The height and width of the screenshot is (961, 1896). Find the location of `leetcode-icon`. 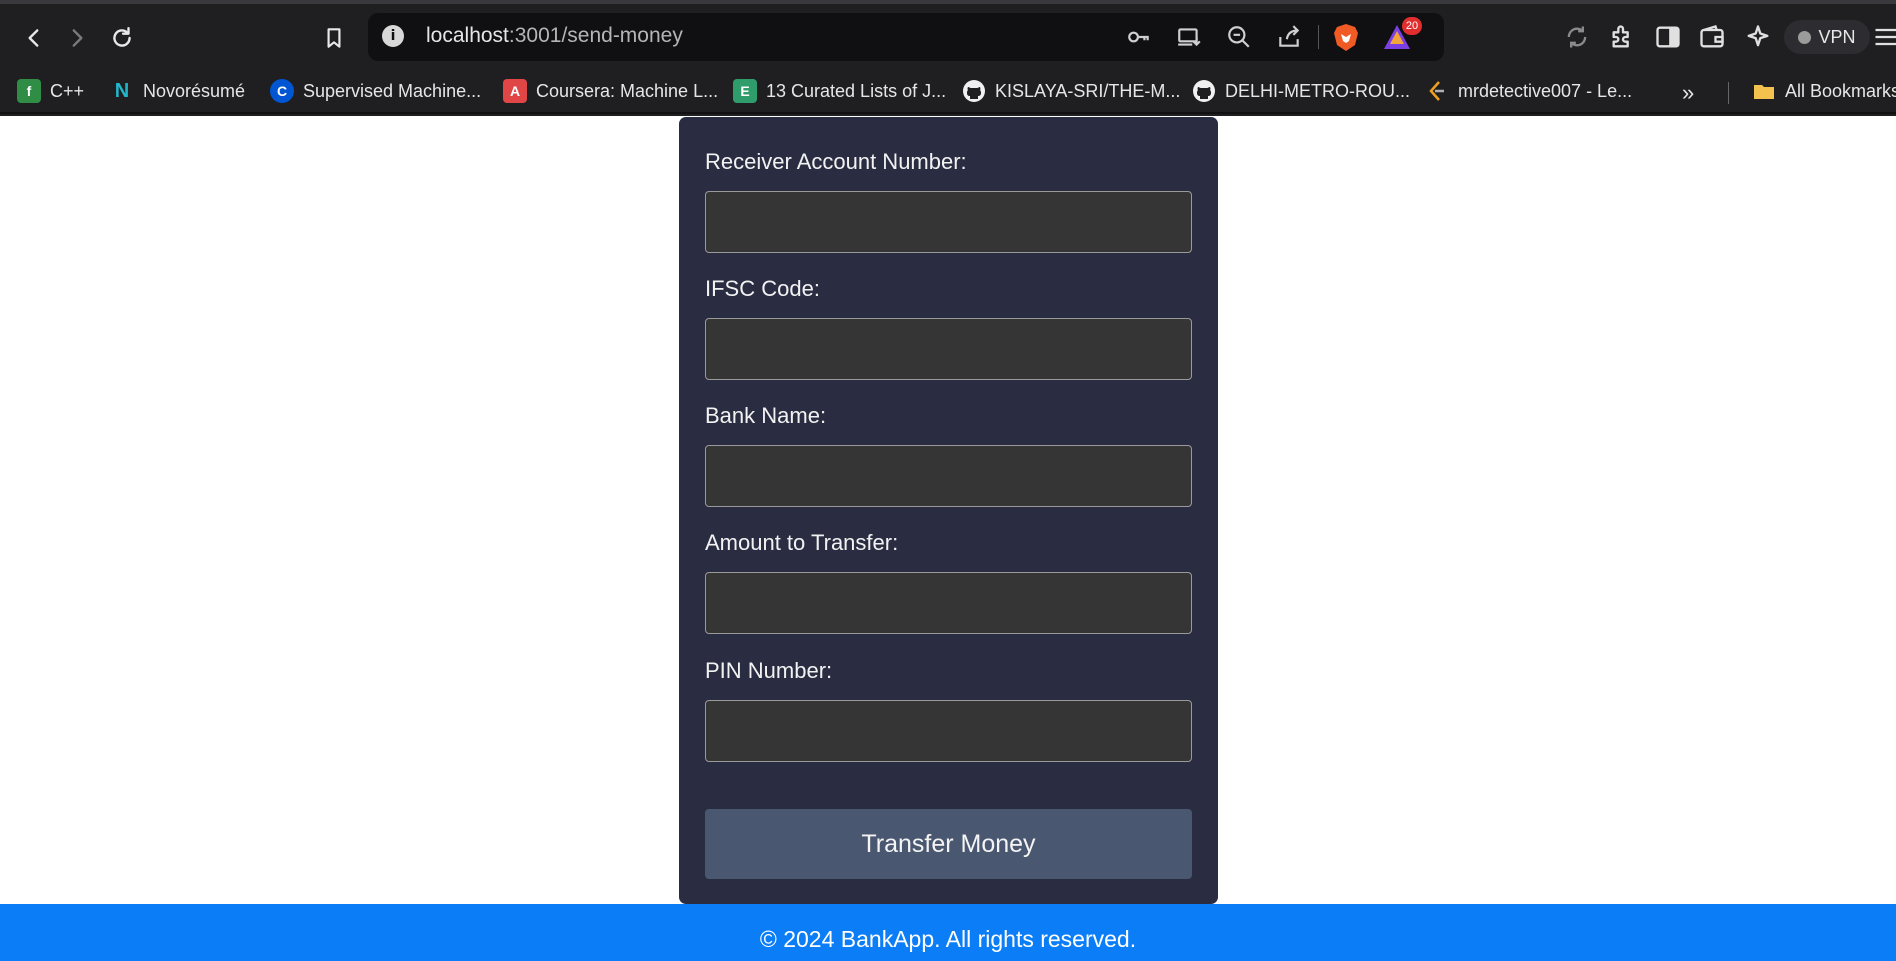

leetcode-icon is located at coordinates (1437, 91).